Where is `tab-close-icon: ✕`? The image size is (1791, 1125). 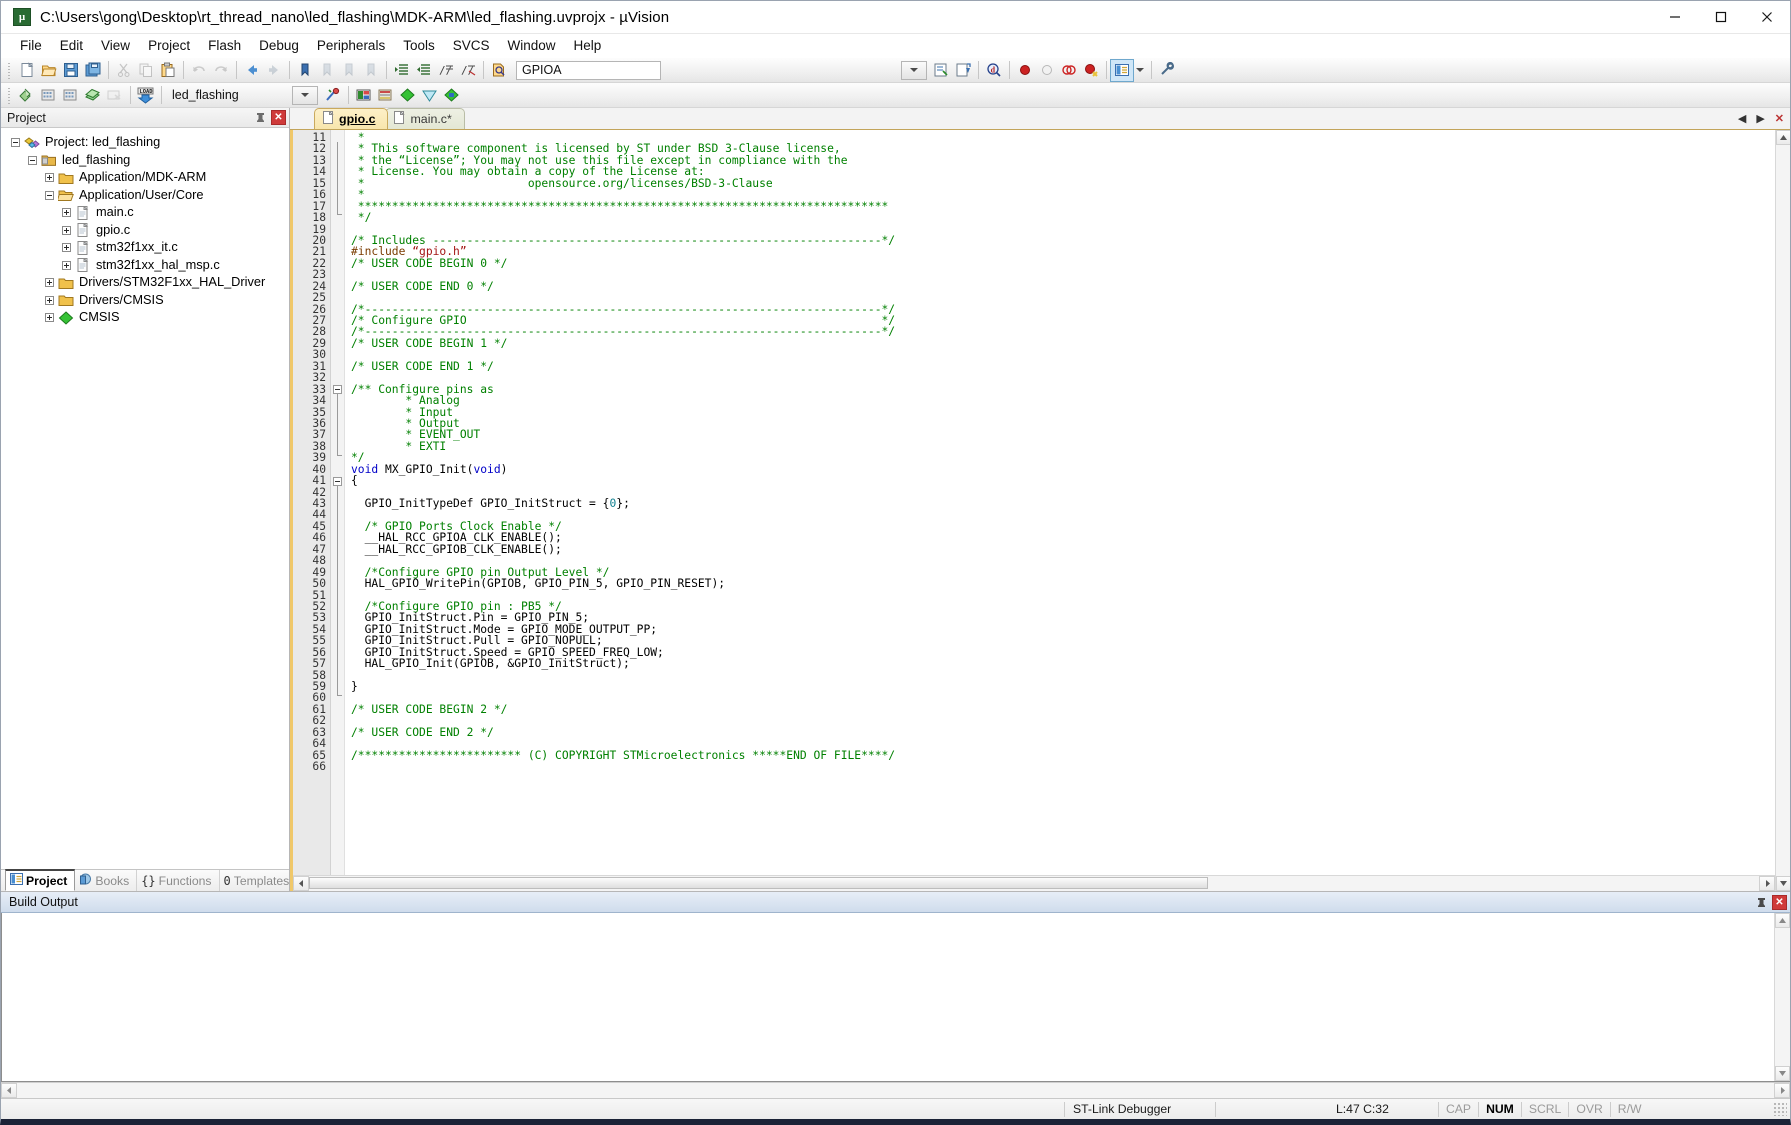 tab-close-icon: ✕ is located at coordinates (1779, 118).